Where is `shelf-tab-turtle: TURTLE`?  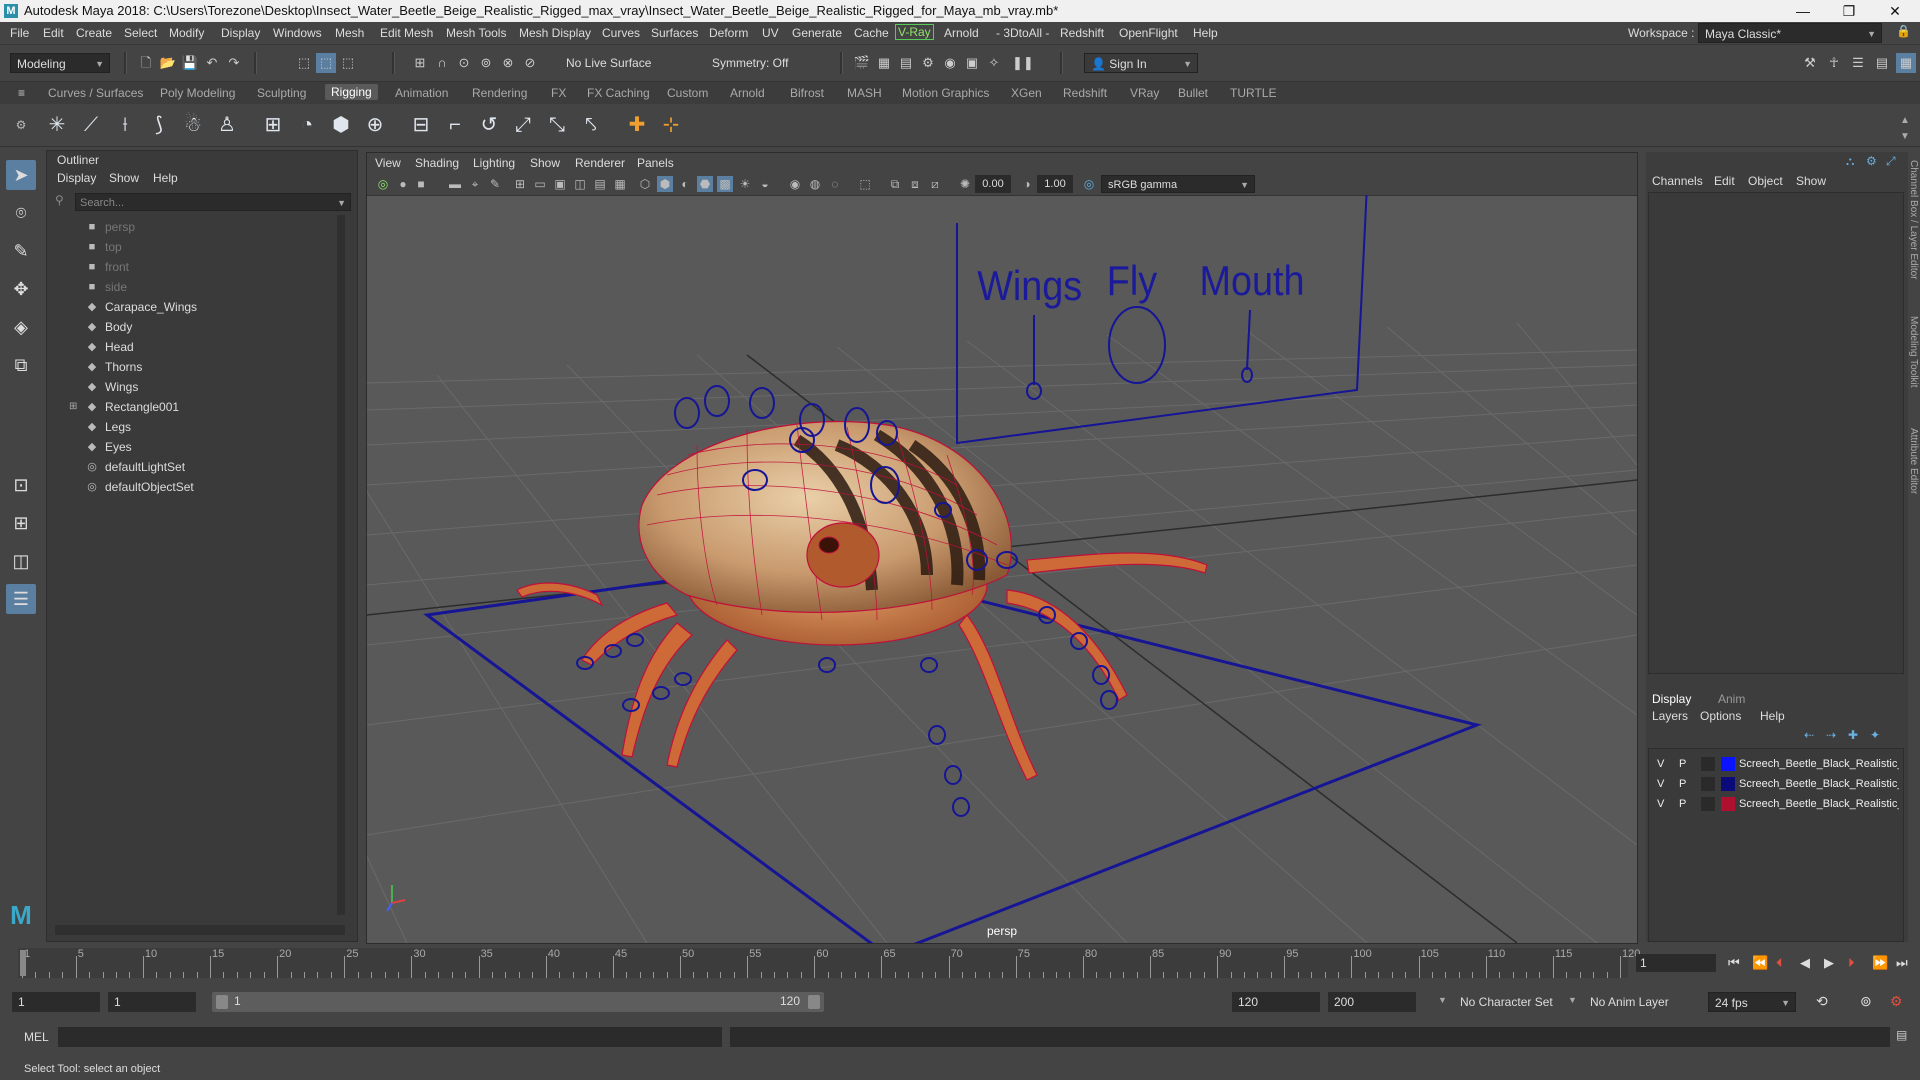
shelf-tab-turtle: TURTLE is located at coordinates (1253, 93).